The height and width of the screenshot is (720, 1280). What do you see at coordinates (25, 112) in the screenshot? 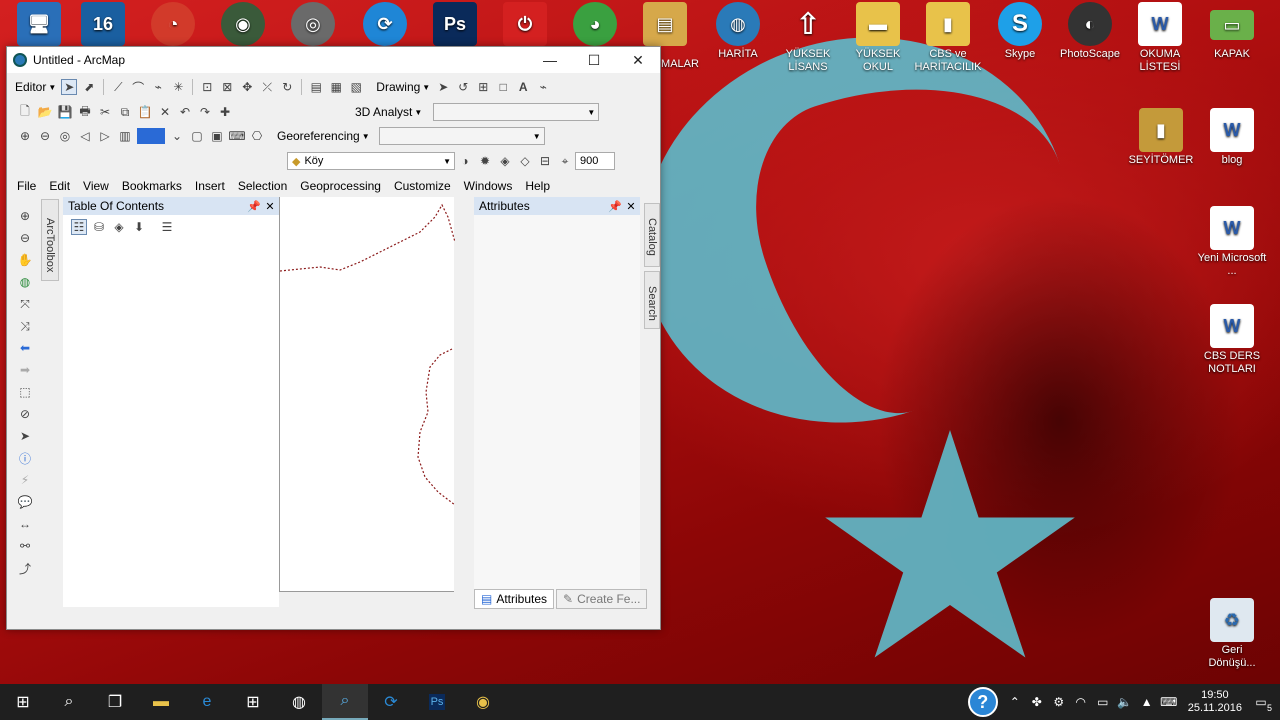
I see `new-document-icon: 🗋` at bounding box center [25, 112].